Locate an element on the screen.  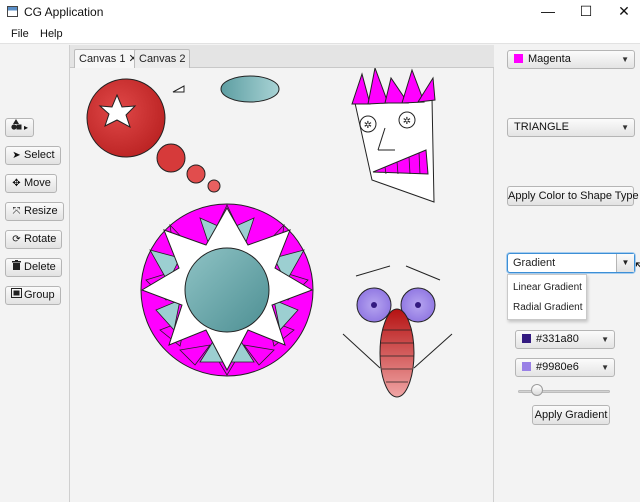
delete-button: Delete is located at coordinates (33, 267).